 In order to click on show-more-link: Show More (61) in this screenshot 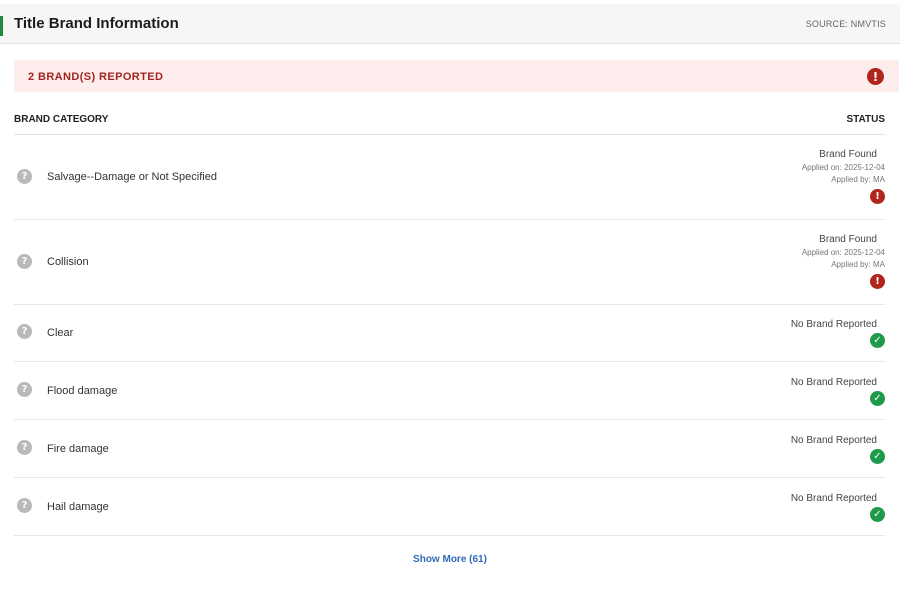, I will do `click(450, 559)`.